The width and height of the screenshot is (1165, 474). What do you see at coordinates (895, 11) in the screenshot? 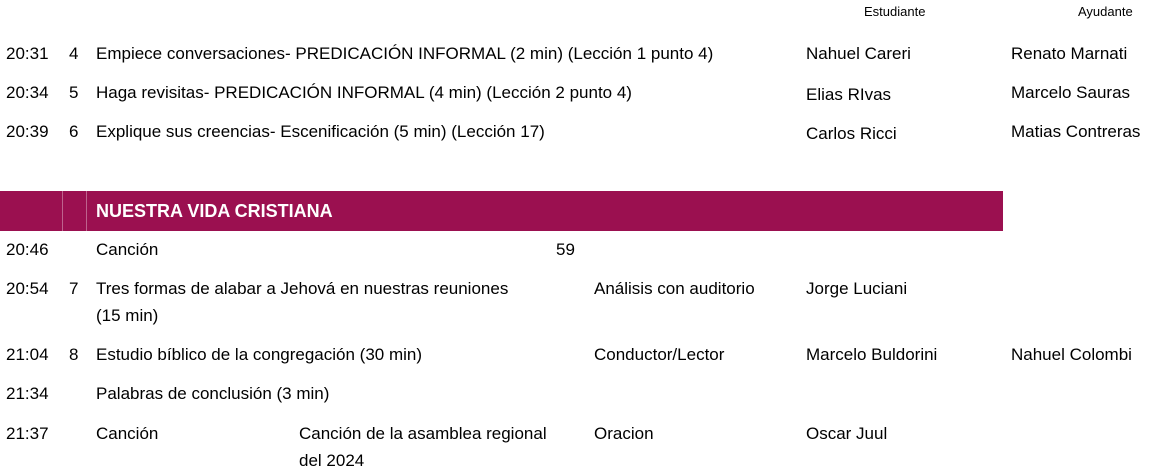
I see `header-estudiante: Estudiante` at bounding box center [895, 11].